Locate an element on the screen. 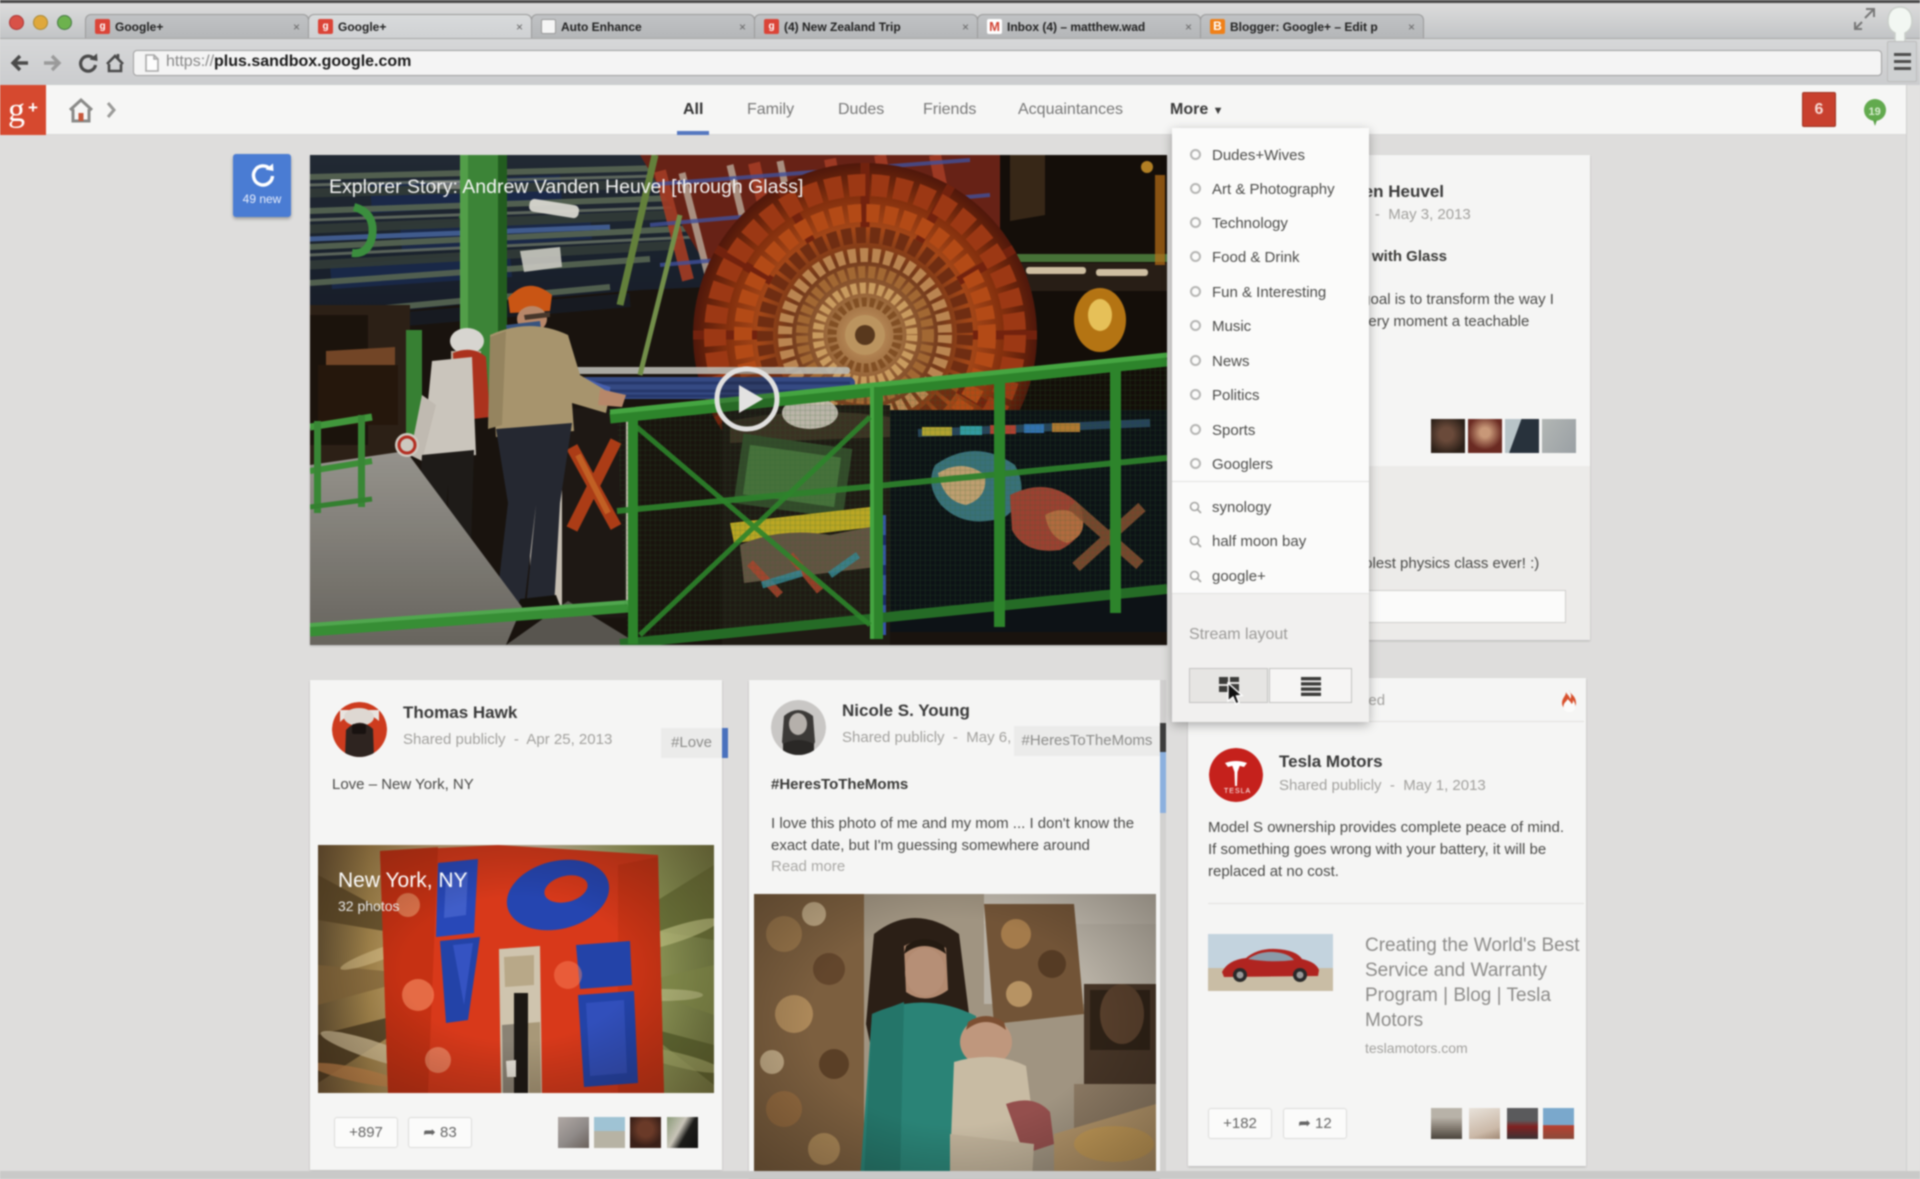  svg-text: TESLA is located at coordinates (1237, 791).